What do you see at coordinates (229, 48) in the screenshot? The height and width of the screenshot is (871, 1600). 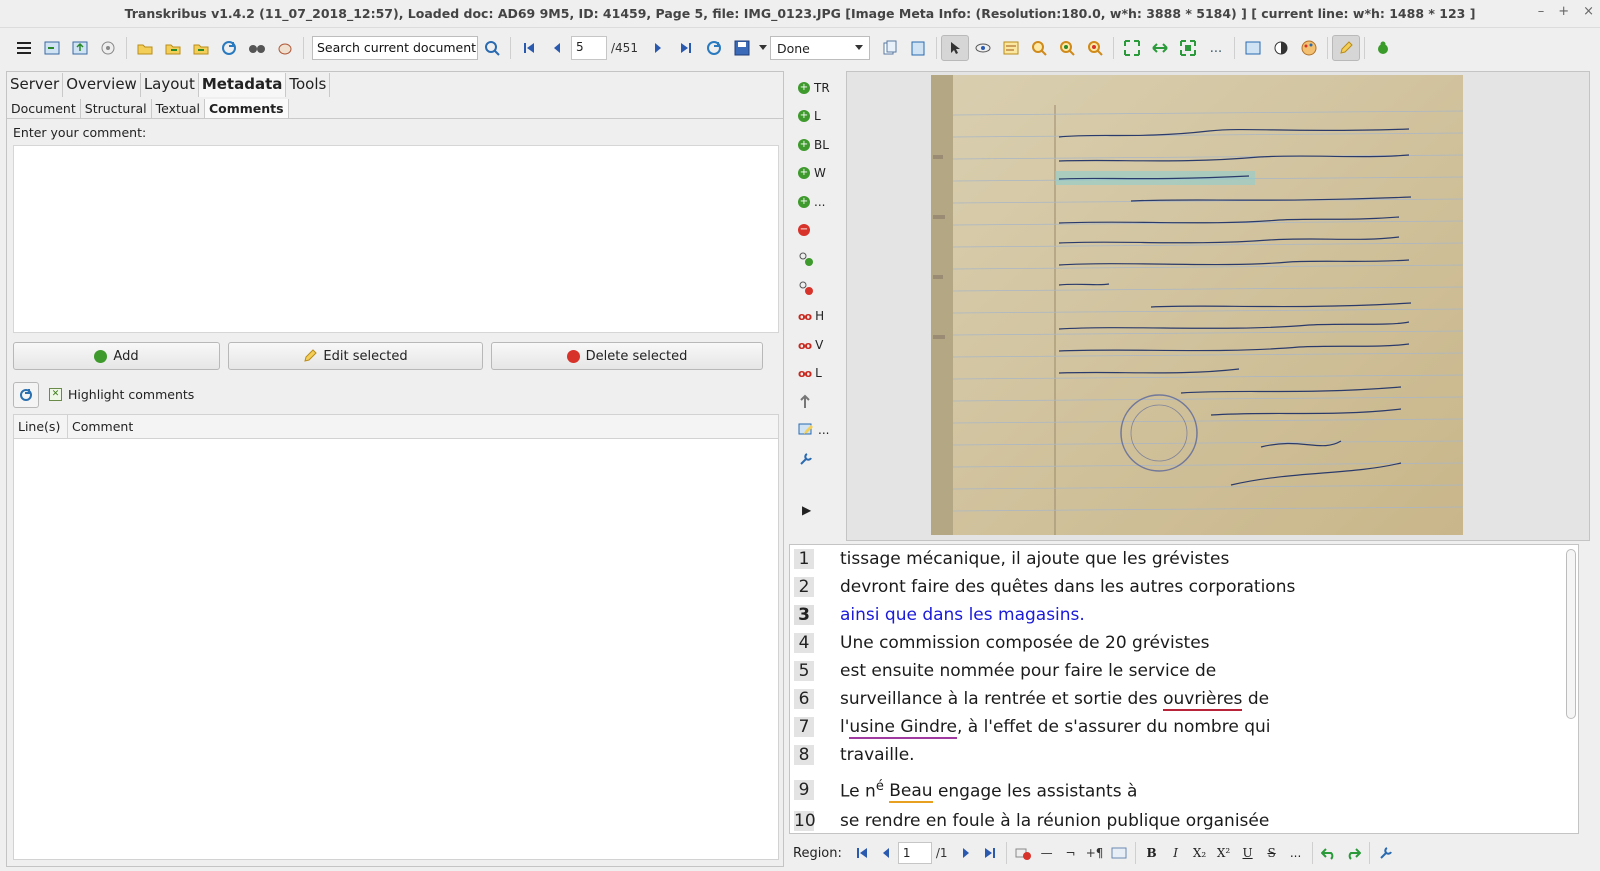 I see `sync-icon` at bounding box center [229, 48].